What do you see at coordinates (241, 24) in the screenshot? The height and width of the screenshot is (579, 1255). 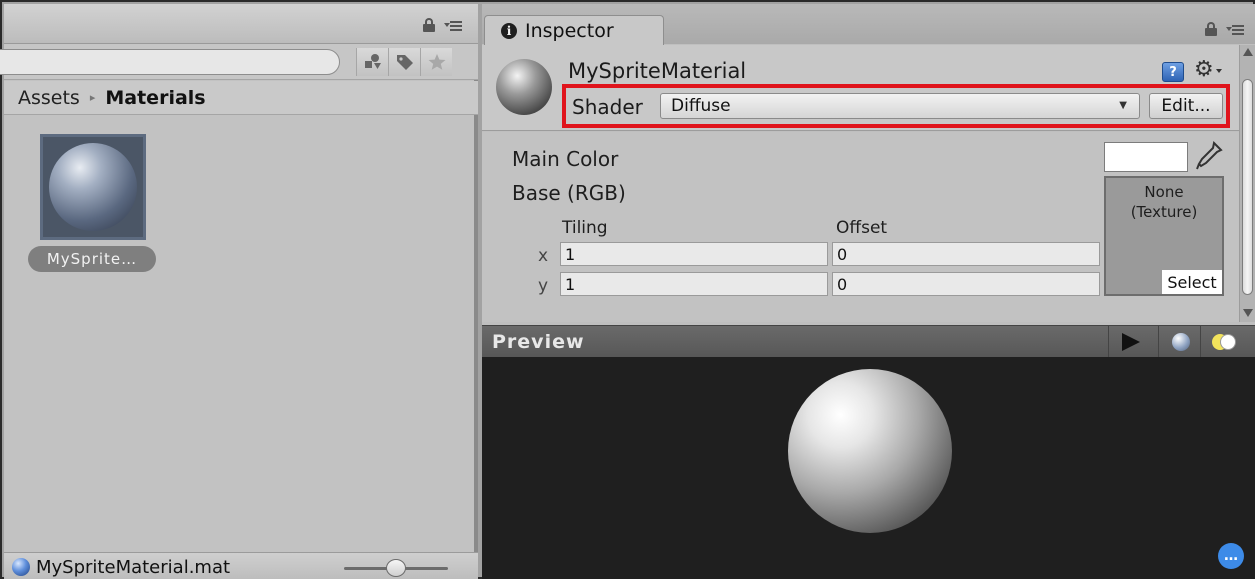 I see `project-tab-bar` at bounding box center [241, 24].